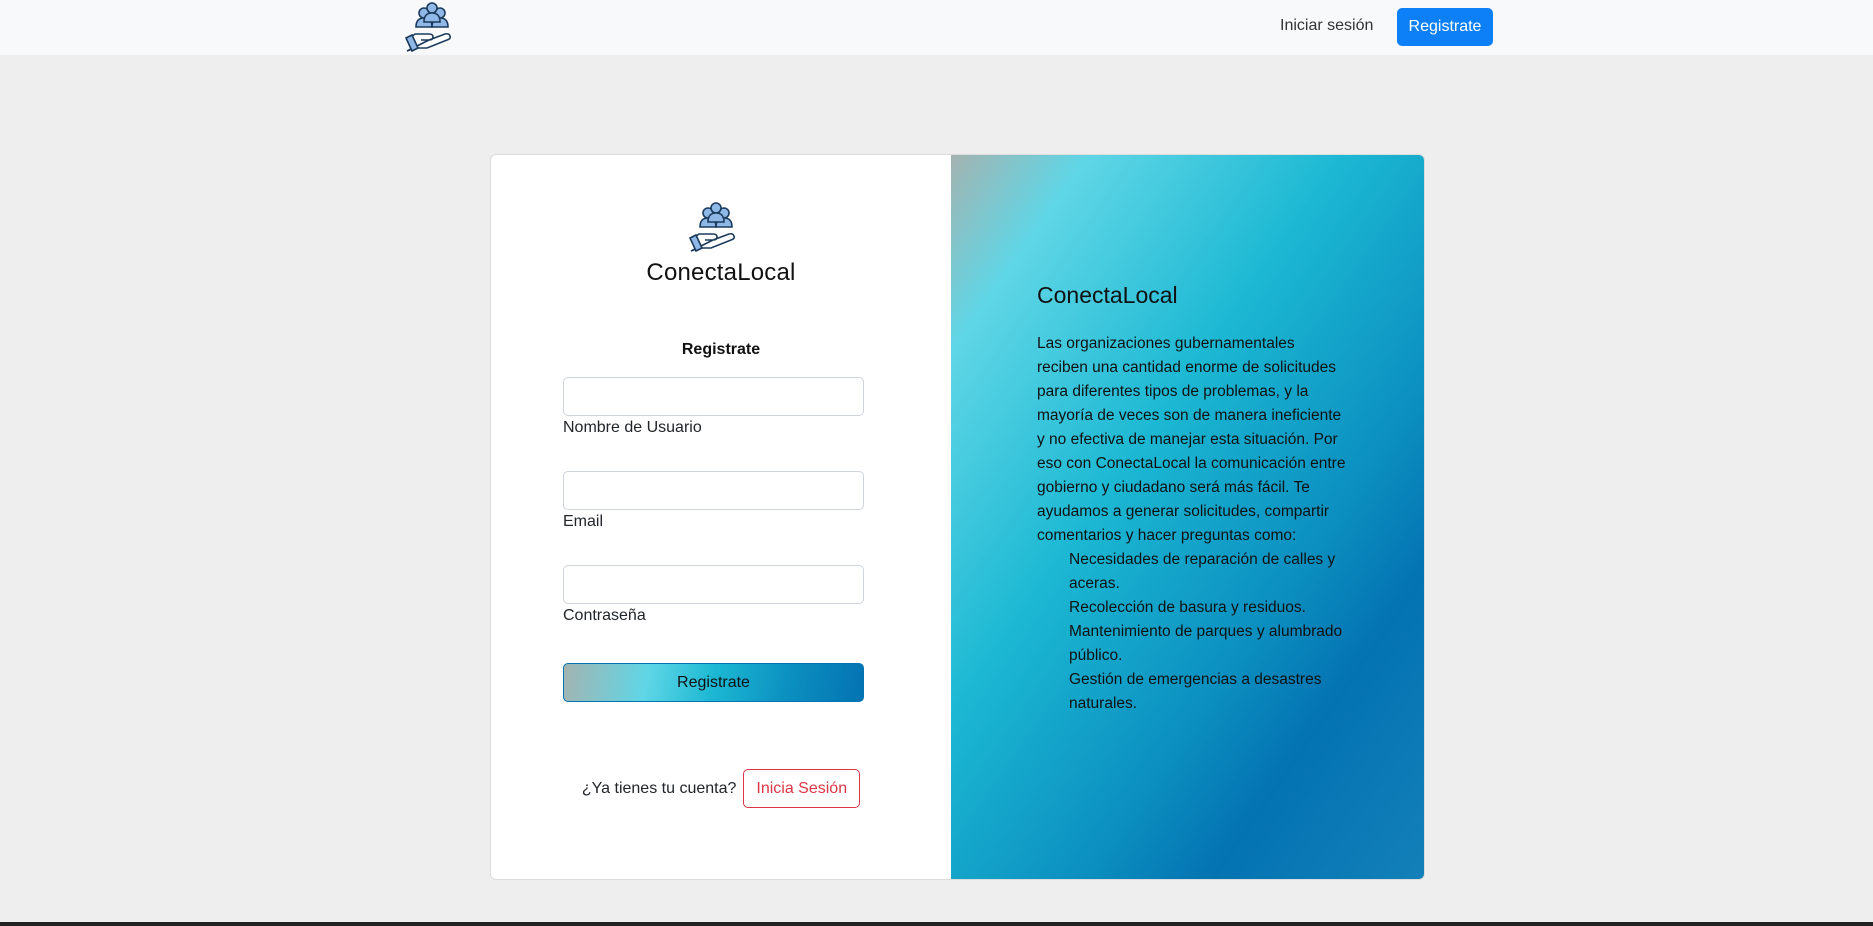 Image resolution: width=1873 pixels, height=926 pixels. Describe the element at coordinates (713, 584) in the screenshot. I see `password-input` at that location.